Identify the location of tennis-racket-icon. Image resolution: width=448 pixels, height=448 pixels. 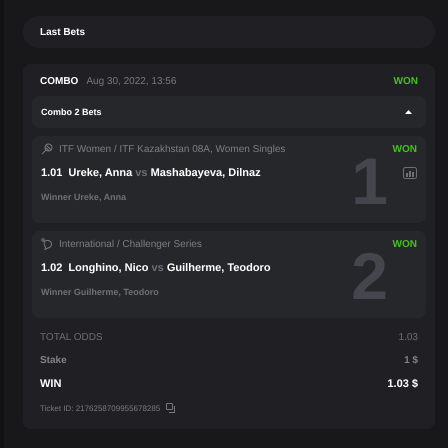
(47, 149).